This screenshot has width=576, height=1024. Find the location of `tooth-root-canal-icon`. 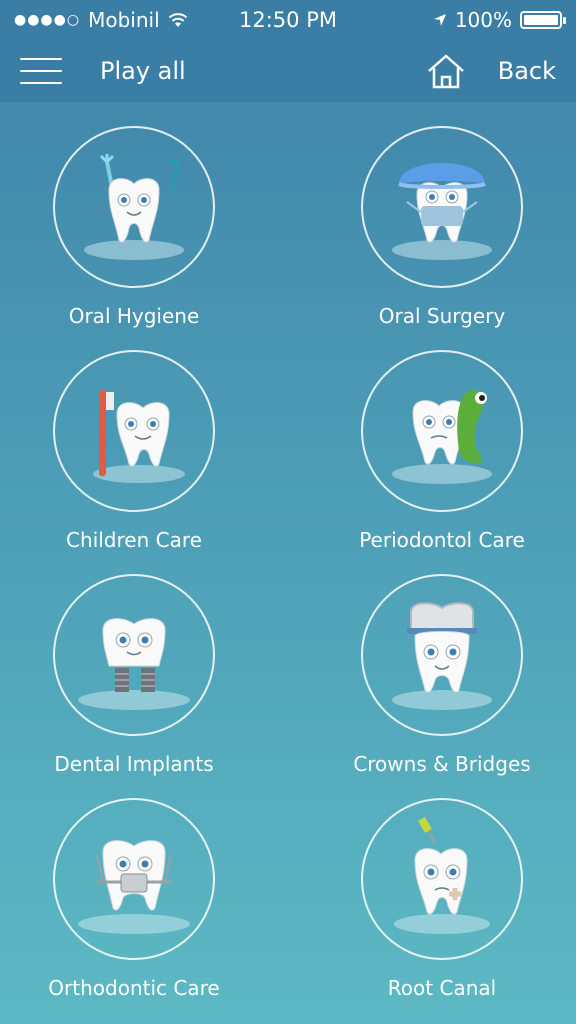

tooth-root-canal-icon is located at coordinates (442, 875).